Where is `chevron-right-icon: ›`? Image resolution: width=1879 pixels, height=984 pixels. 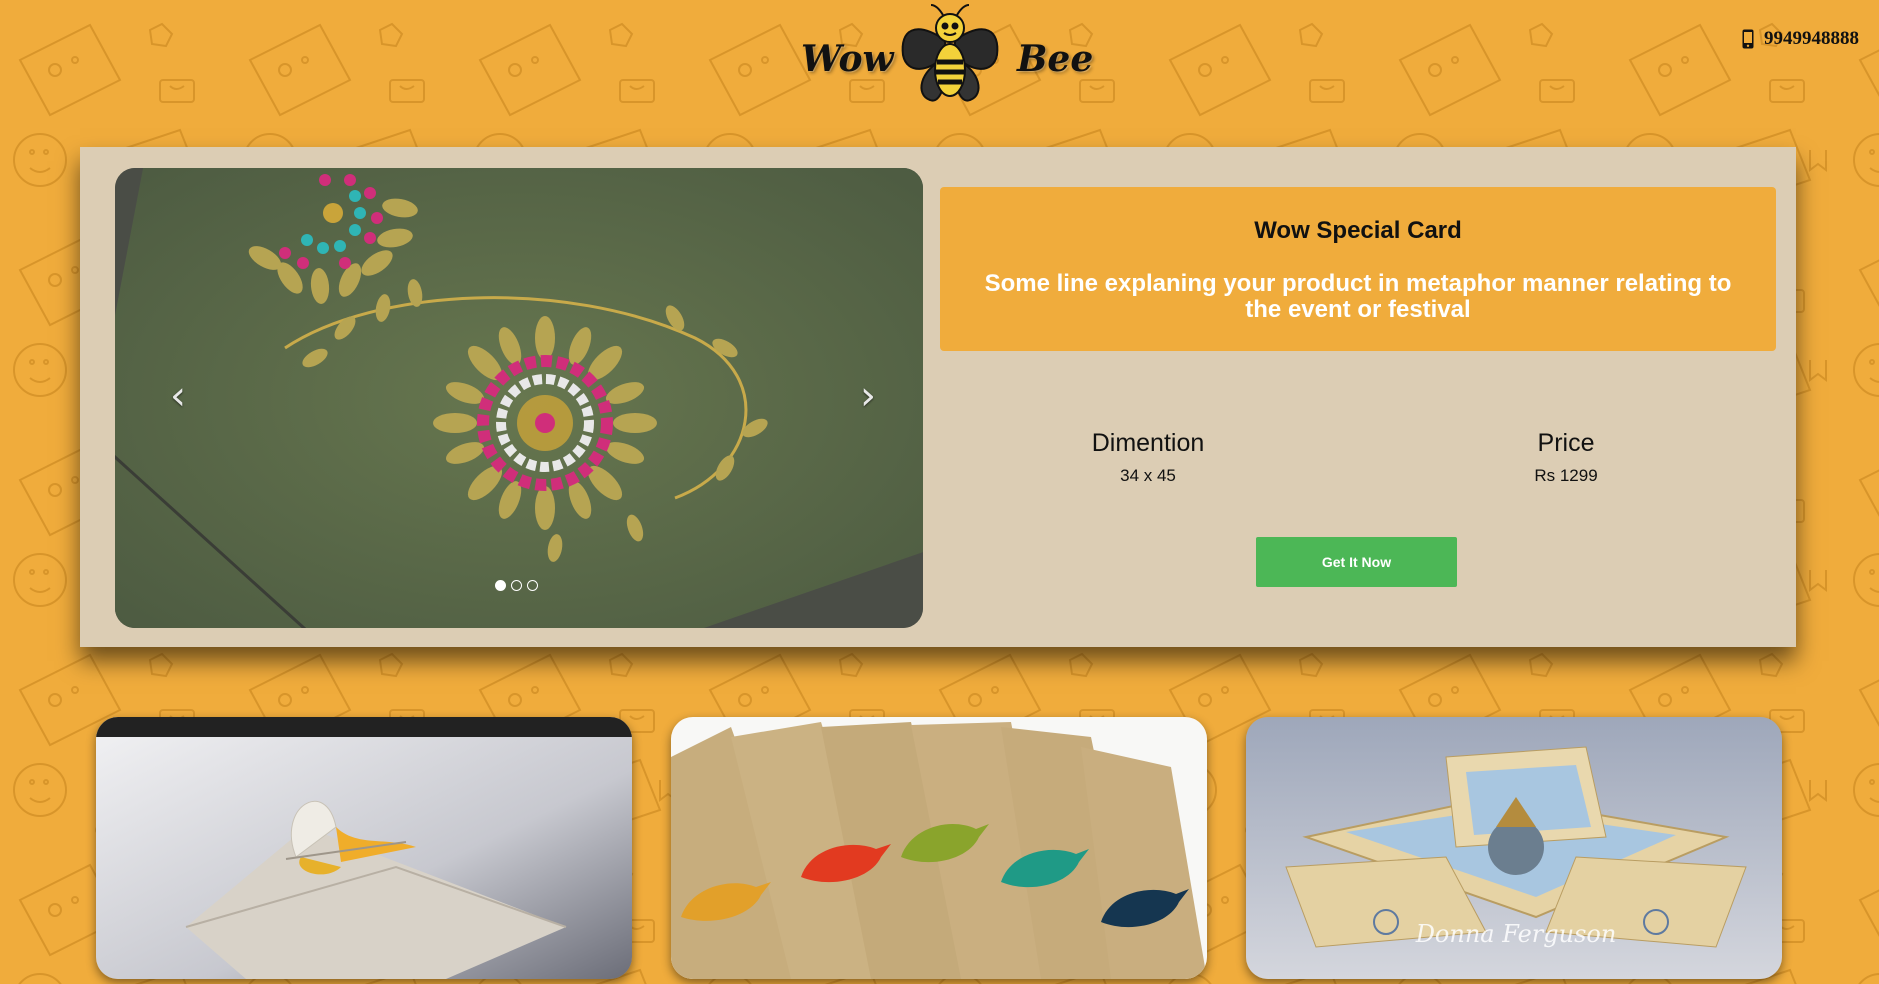
chevron-right-icon: › is located at coordinates (868, 396).